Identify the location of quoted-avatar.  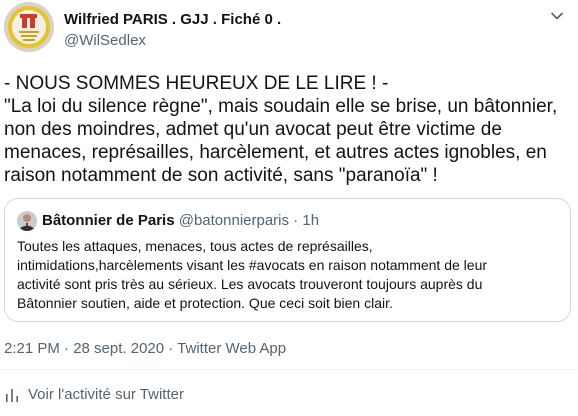
(27, 221).